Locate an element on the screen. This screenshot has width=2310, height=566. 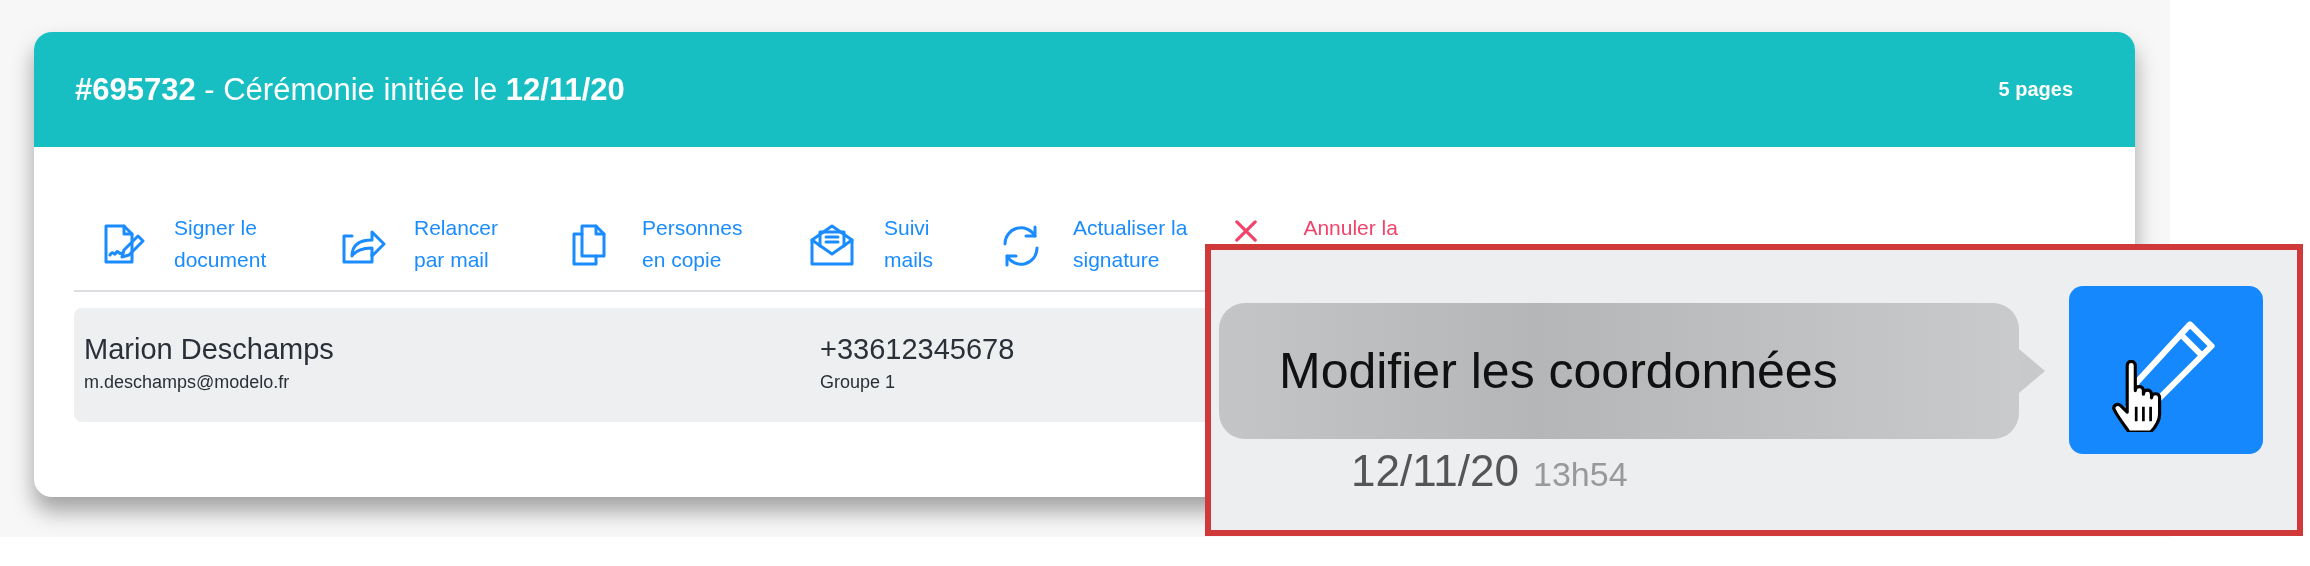
action-link: Signer le document is located at coordinates (194, 251).